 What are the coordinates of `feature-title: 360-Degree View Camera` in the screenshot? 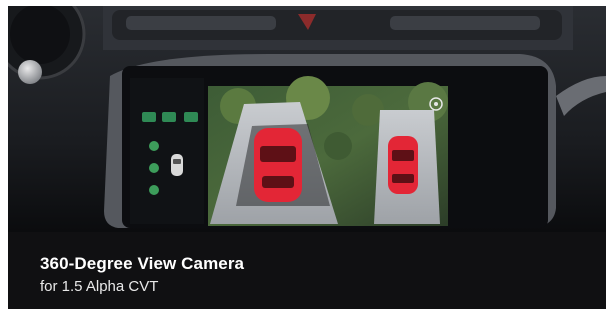 It's located at (142, 263).